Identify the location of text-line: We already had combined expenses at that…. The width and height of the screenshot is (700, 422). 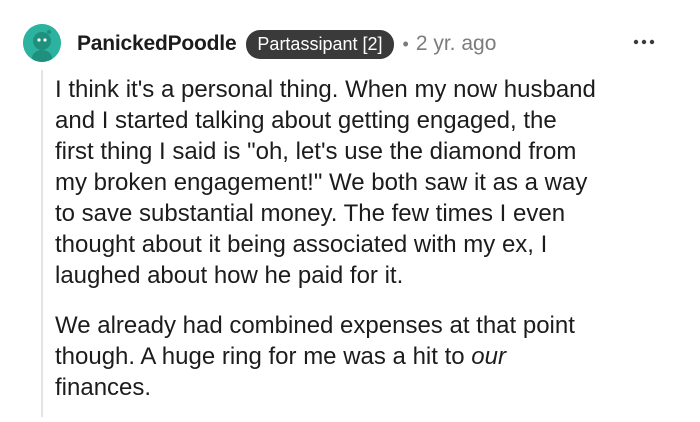
(315, 325).